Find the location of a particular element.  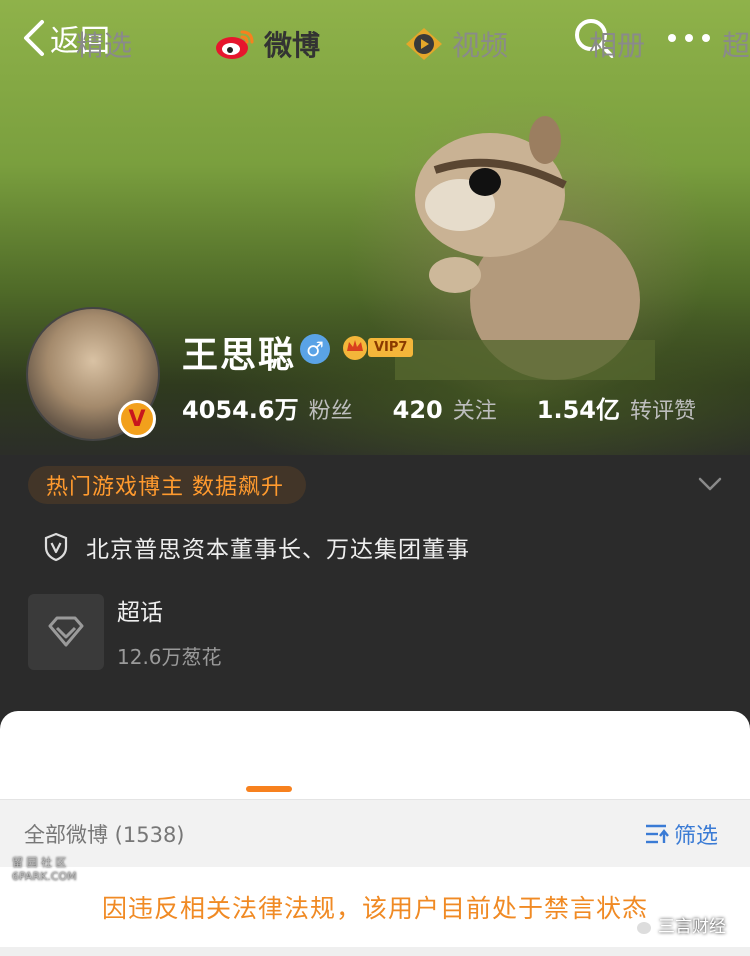

feed-header: 全部微博 (1538) 筛选 is located at coordinates (375, 833).